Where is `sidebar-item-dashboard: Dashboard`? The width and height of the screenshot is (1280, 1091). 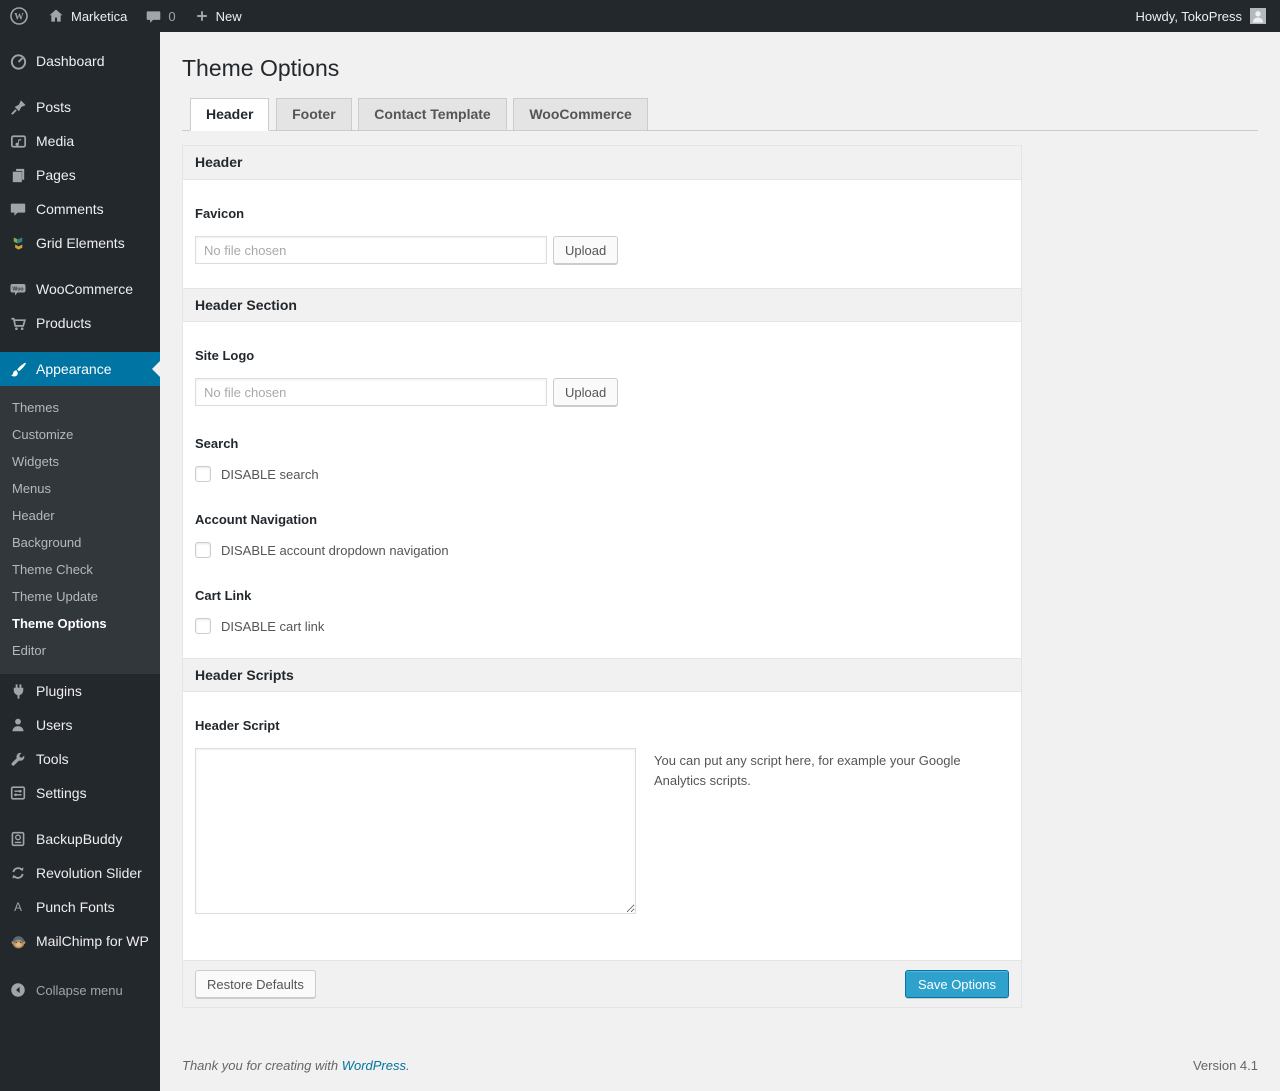
sidebar-item-dashboard: Dashboard is located at coordinates (80, 61).